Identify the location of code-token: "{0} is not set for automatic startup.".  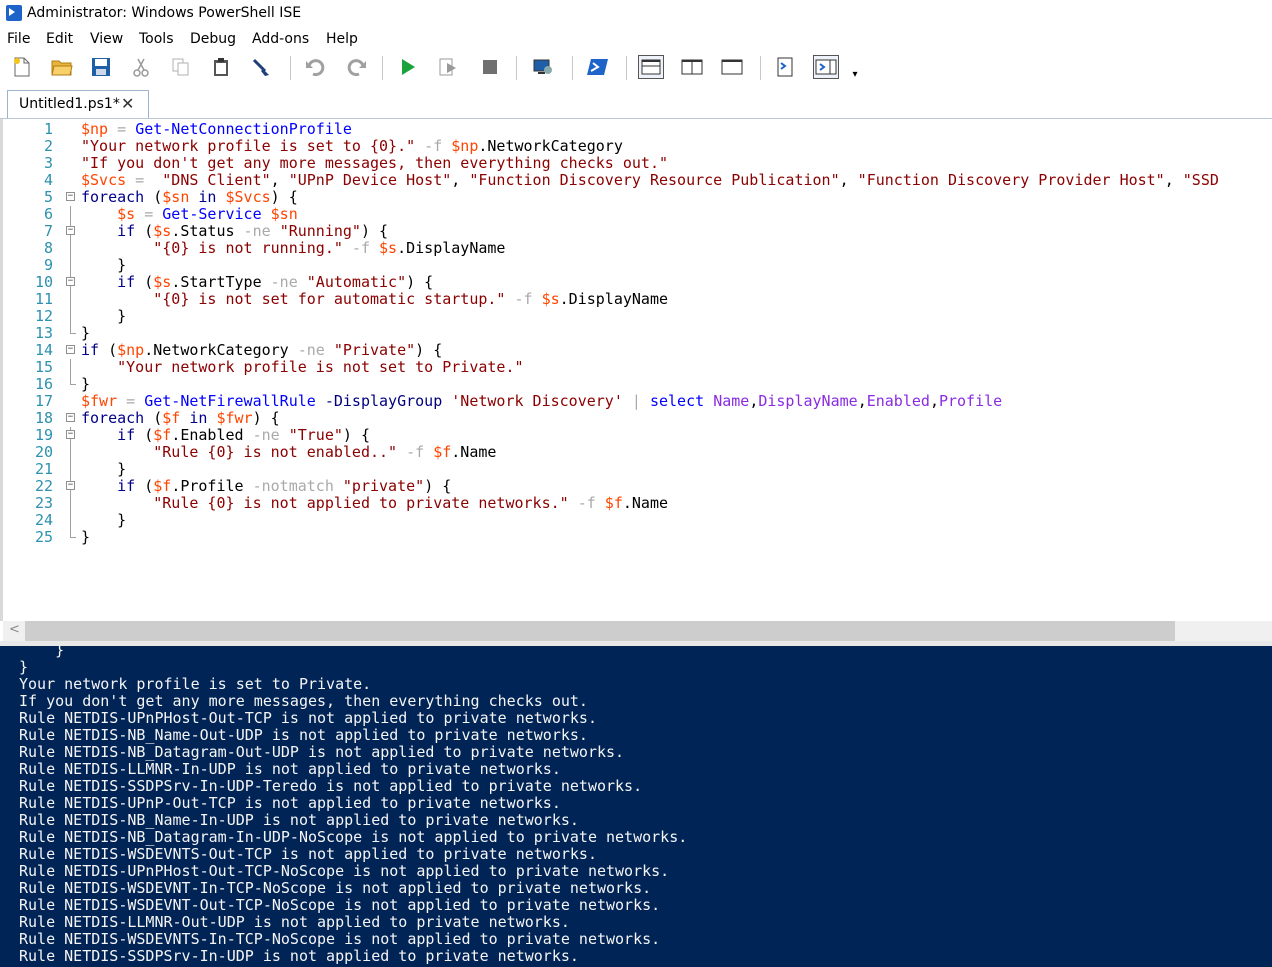
(329, 299).